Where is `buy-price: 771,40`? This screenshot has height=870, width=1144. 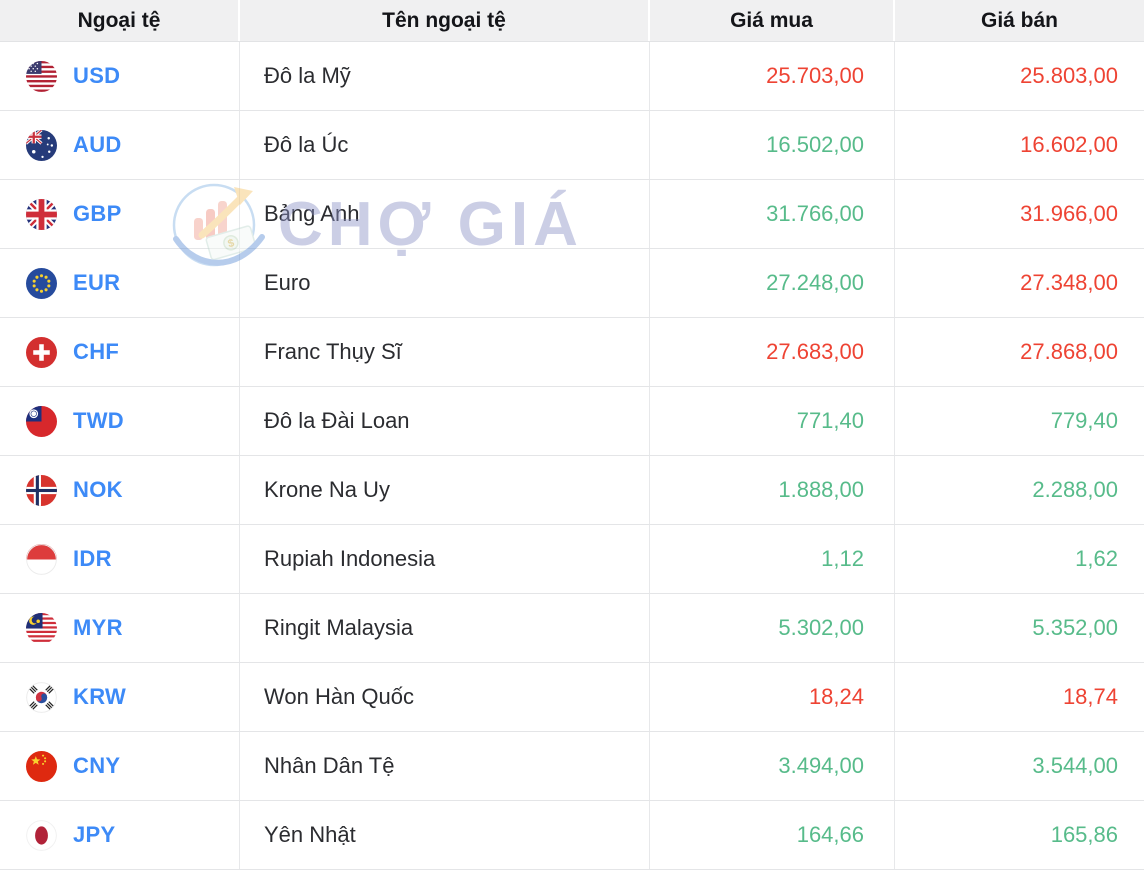
buy-price: 771,40 is located at coordinates (772, 421).